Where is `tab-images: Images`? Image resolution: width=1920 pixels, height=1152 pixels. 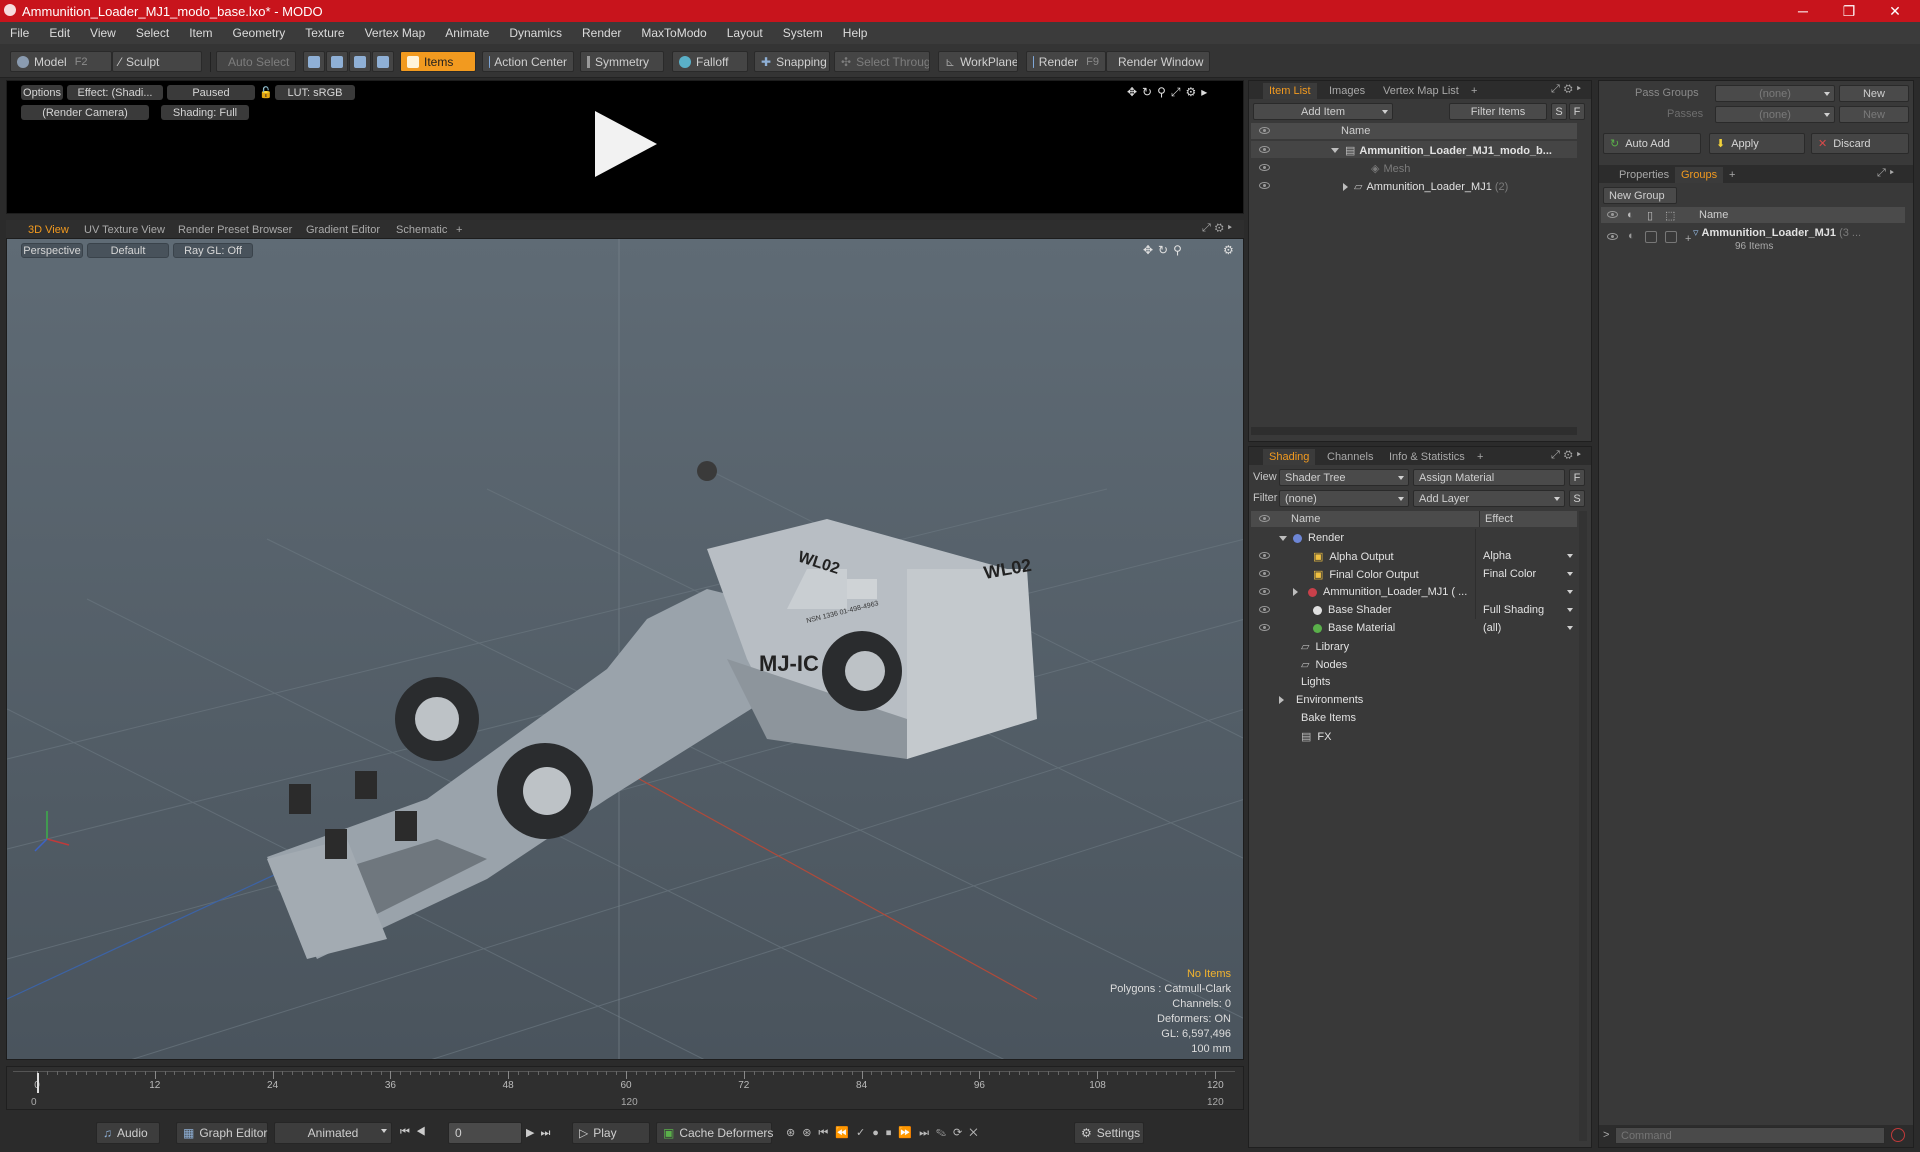 tab-images: Images is located at coordinates (1347, 91).